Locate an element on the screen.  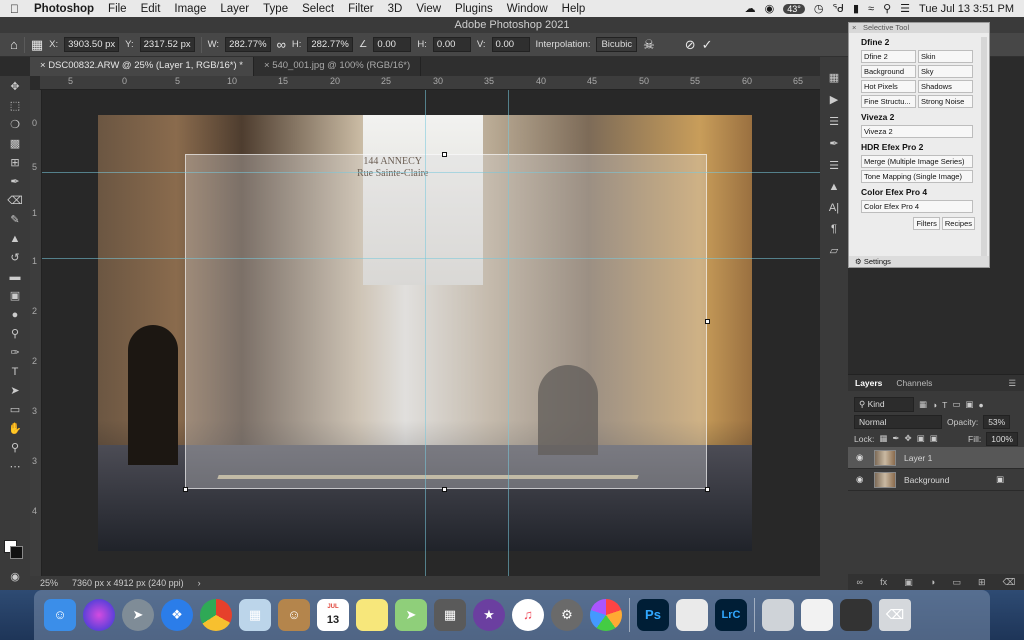
folder-stack-icon is located at coordinates (778, 615).